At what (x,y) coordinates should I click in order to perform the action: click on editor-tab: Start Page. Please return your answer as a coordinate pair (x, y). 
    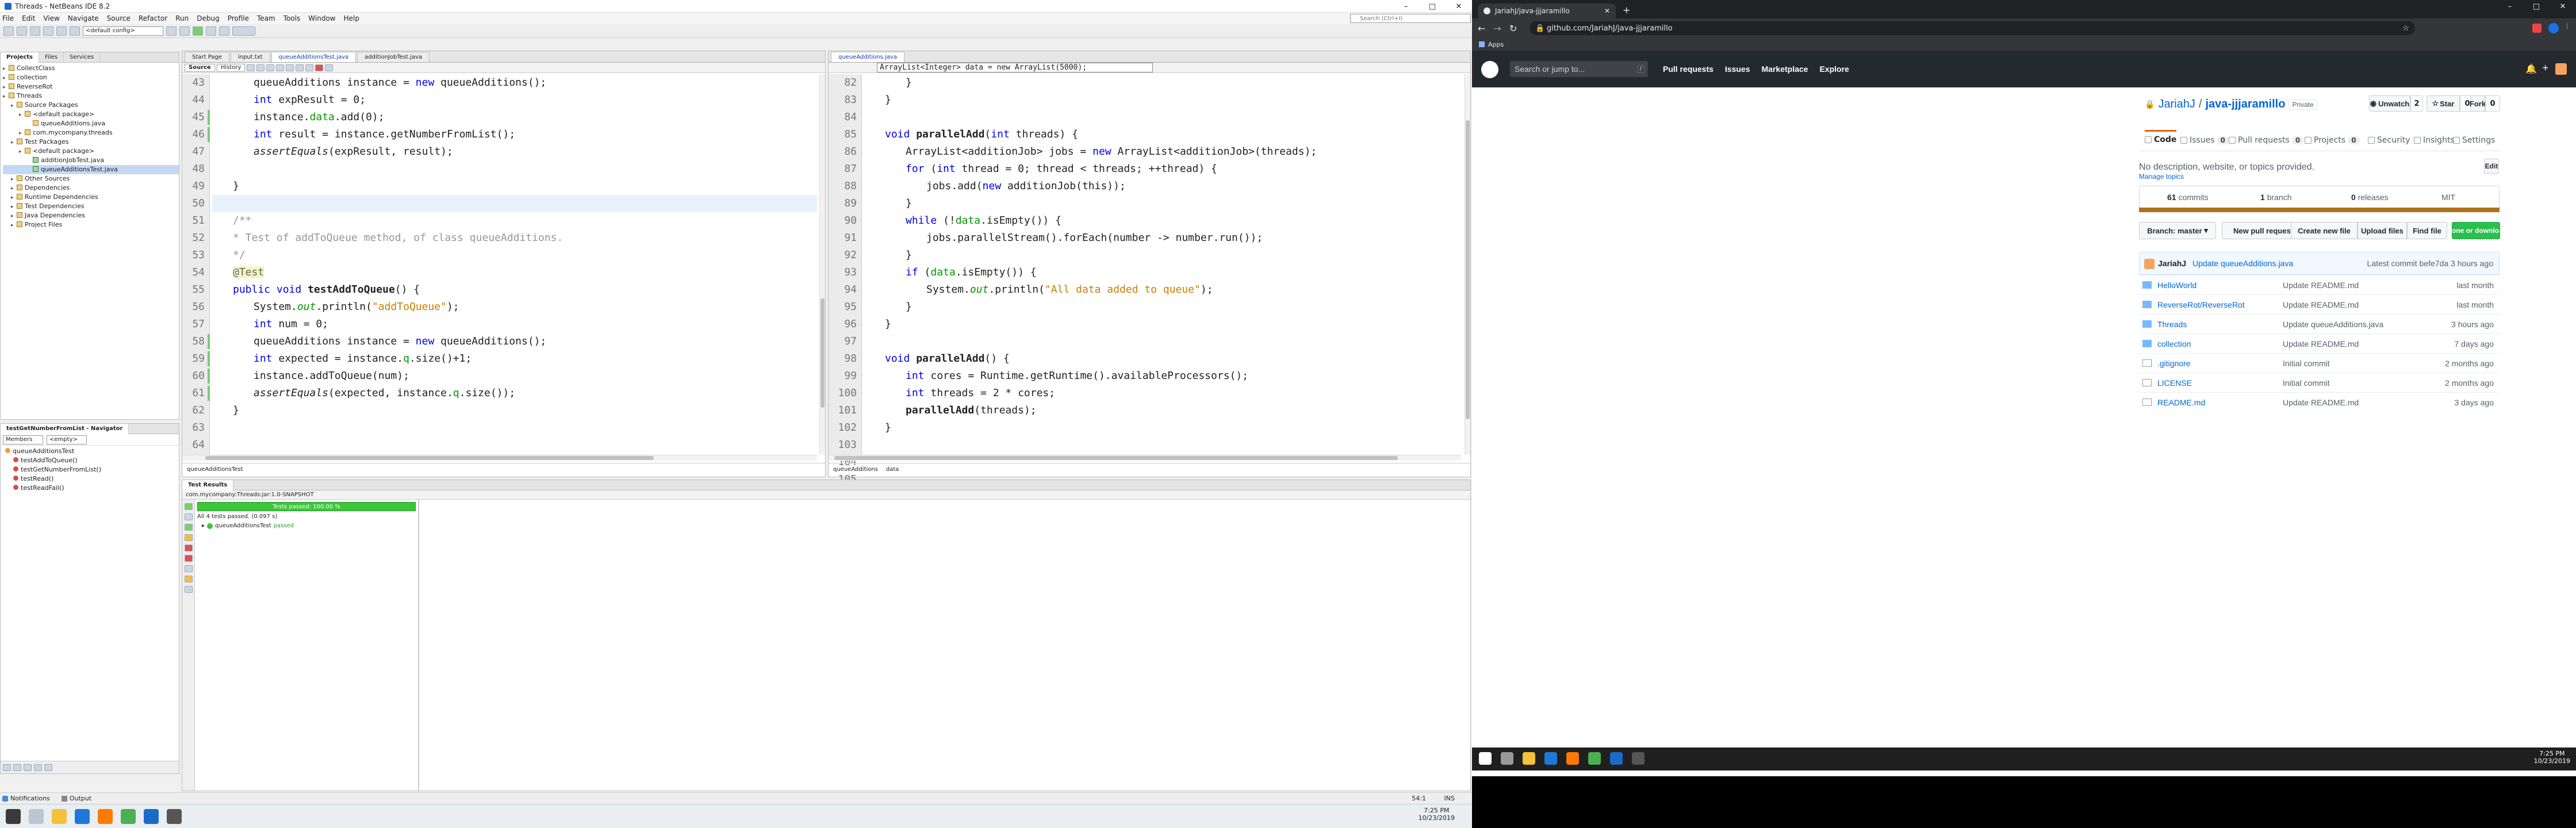
    Looking at the image, I should click on (207, 57).